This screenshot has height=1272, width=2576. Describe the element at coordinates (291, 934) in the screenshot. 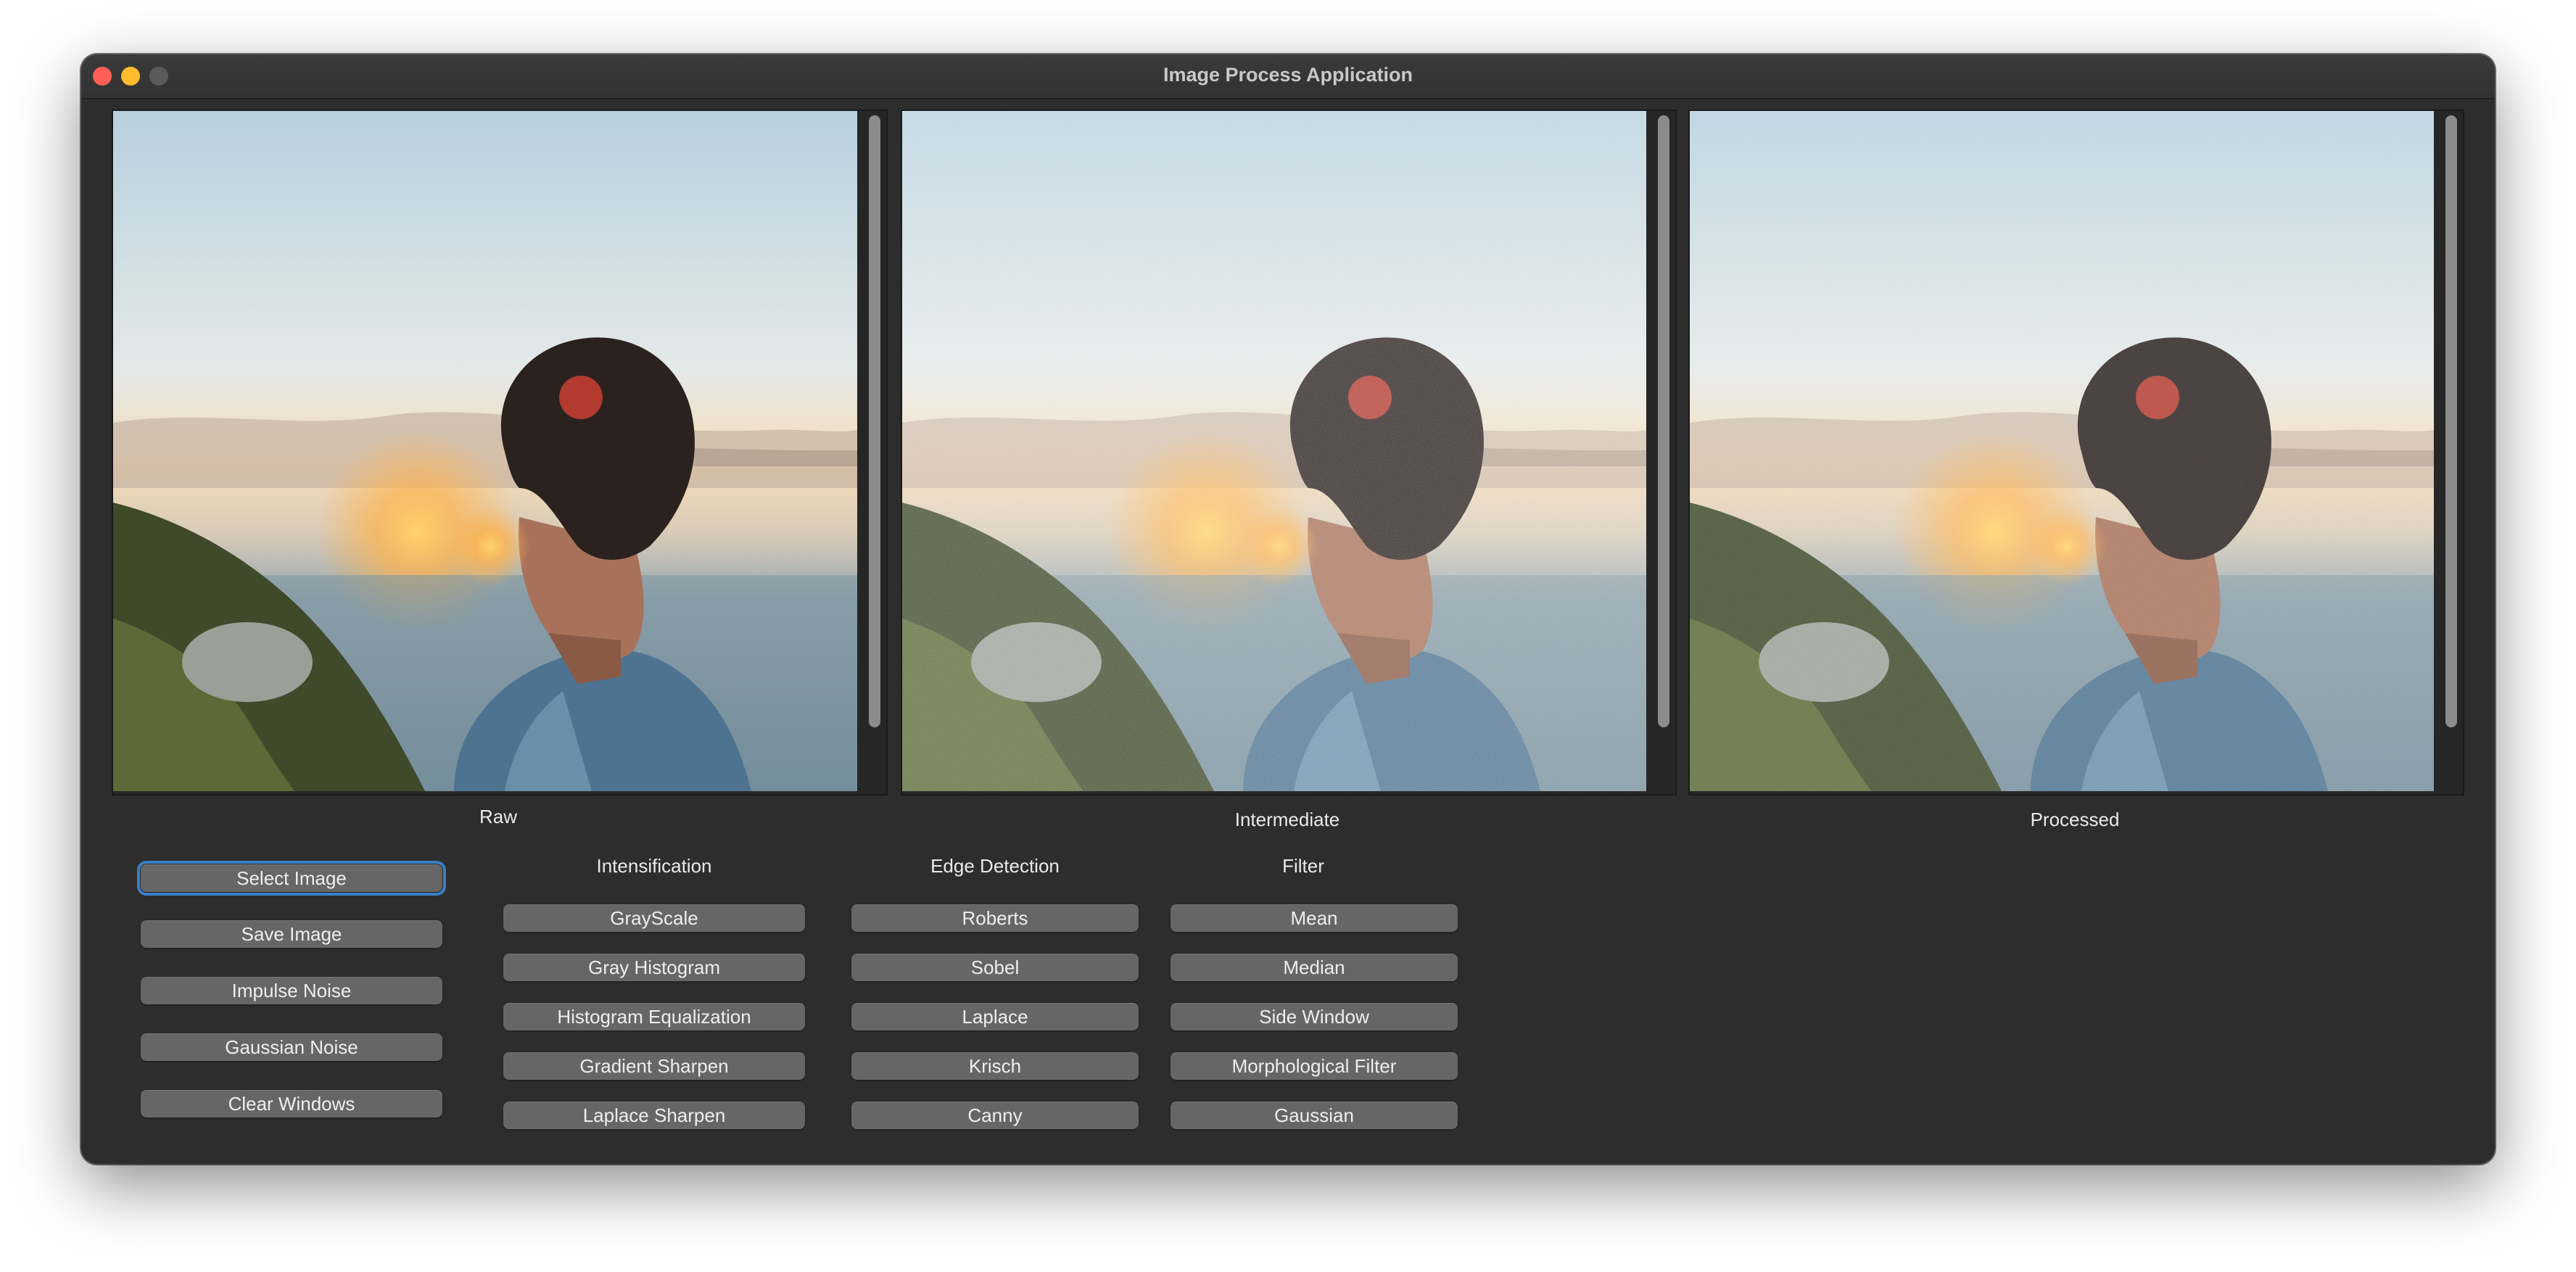

I see `save-image-button: Save Image` at that location.